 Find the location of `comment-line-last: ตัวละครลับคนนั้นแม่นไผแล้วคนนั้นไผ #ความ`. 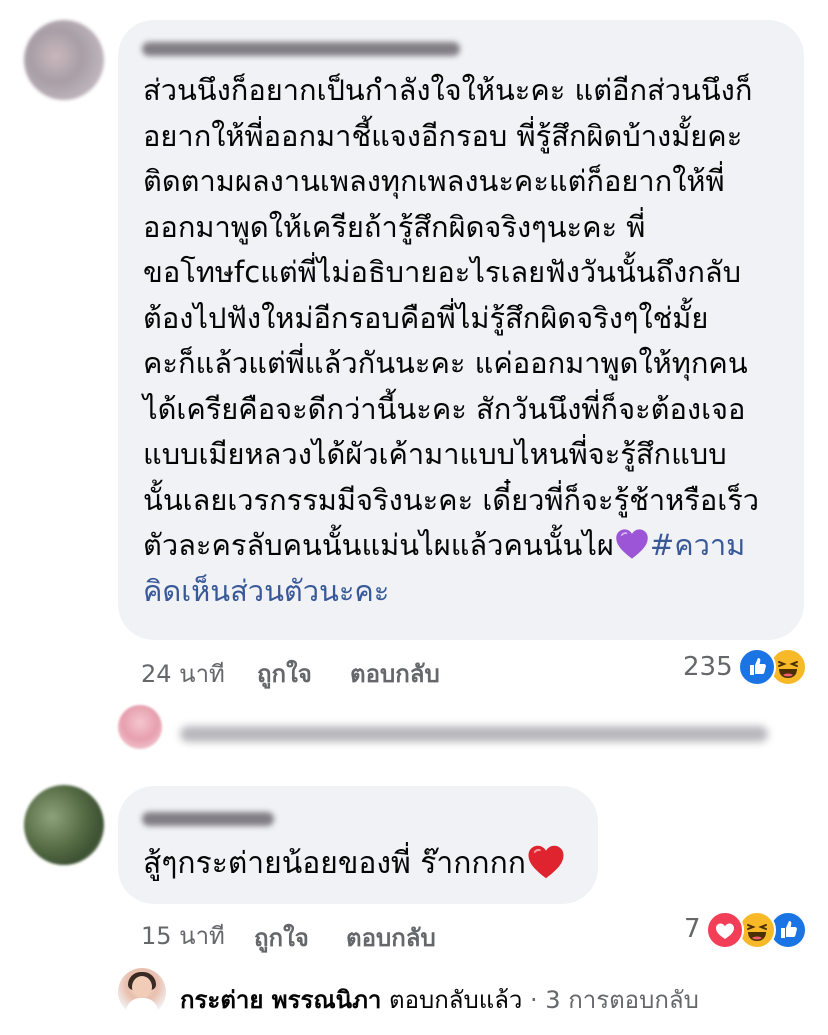

comment-line-last: ตัวละครลับคนนั้นแม่นไผแล้วคนนั้นไผ #ความ is located at coordinates (468, 546).